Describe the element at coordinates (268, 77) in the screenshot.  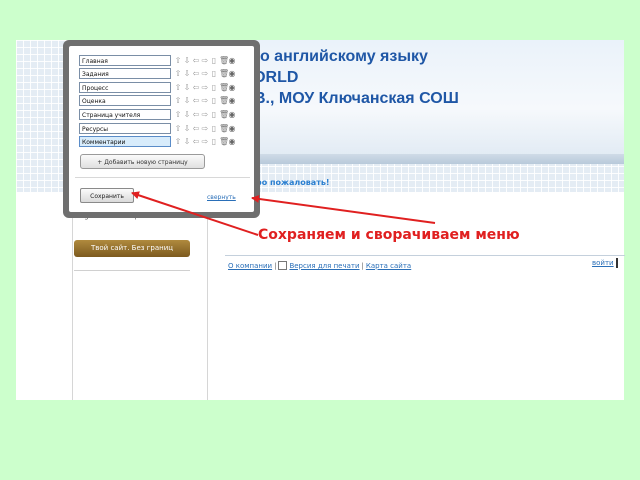
I see `site-title-line-2: WORLD` at that location.